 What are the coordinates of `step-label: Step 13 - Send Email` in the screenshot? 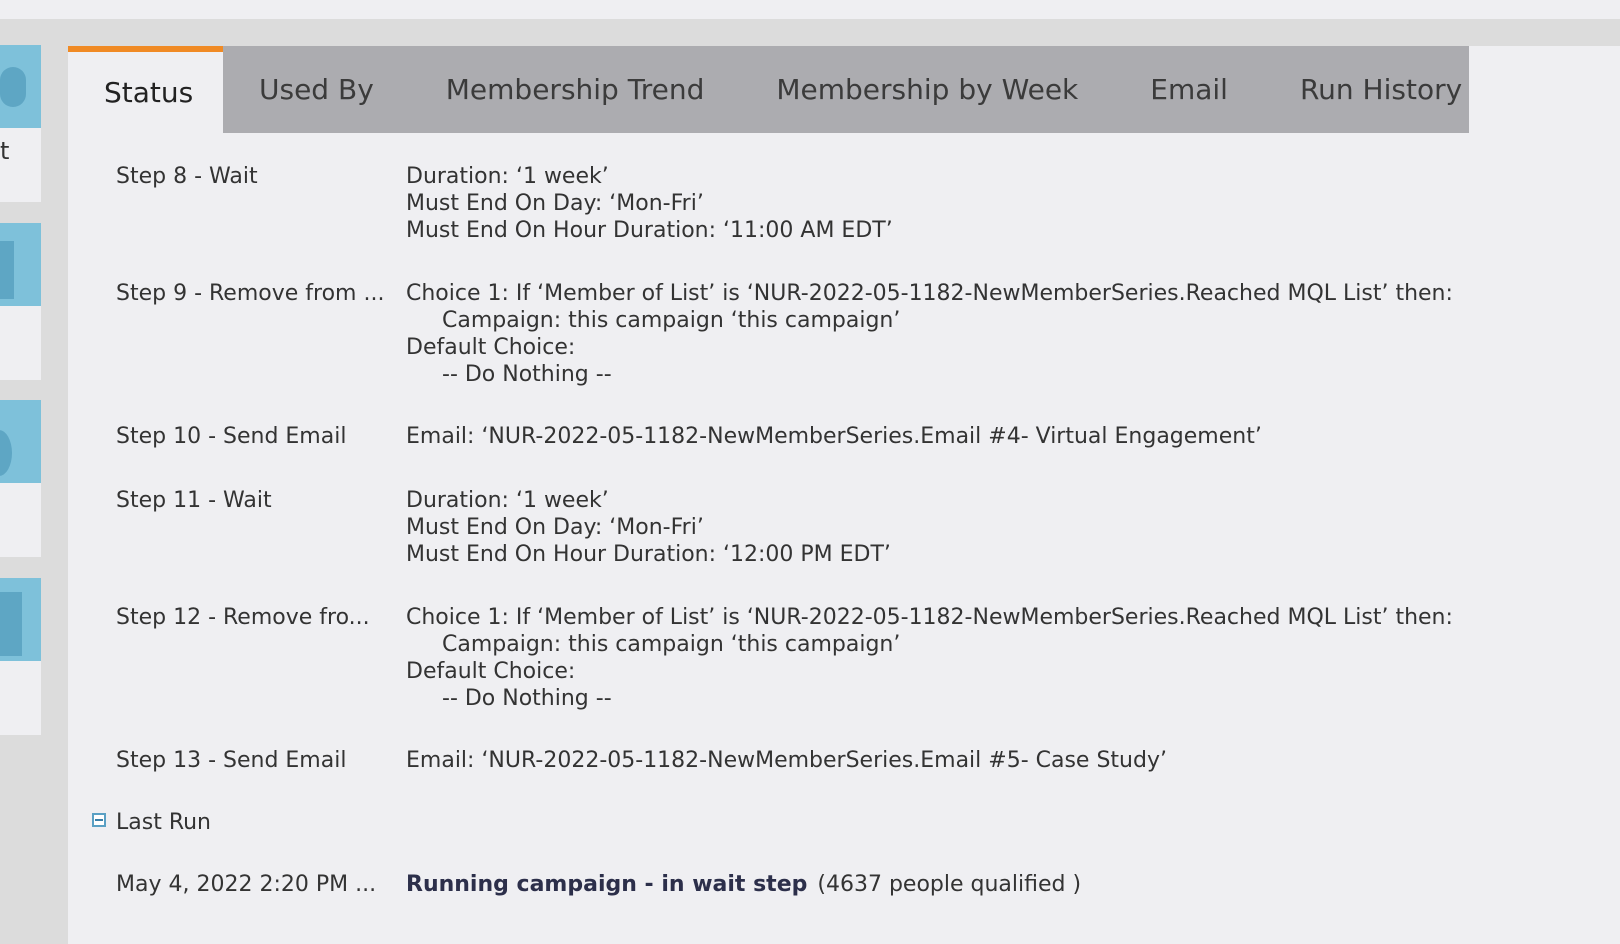 It's located at (231, 760).